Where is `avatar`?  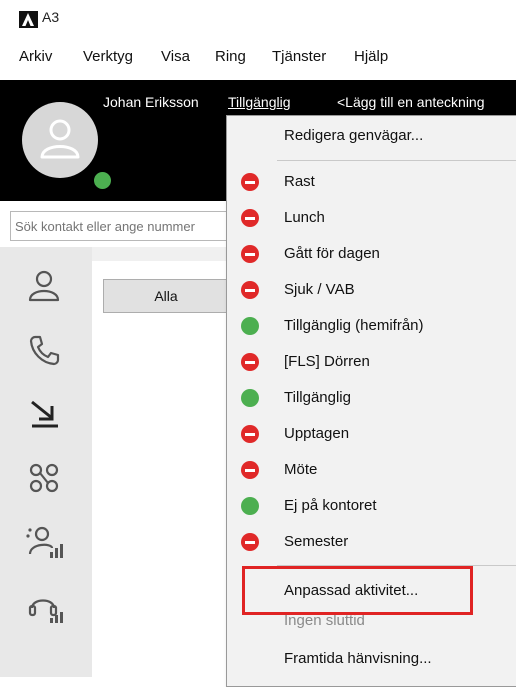
avatar is located at coordinates (67, 146).